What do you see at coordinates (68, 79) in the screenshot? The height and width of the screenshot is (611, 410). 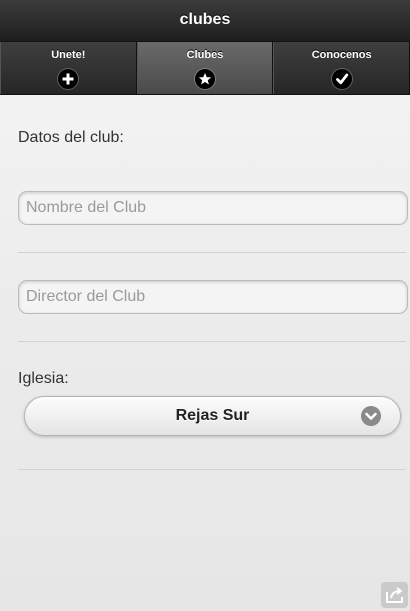 I see `plus-icon` at bounding box center [68, 79].